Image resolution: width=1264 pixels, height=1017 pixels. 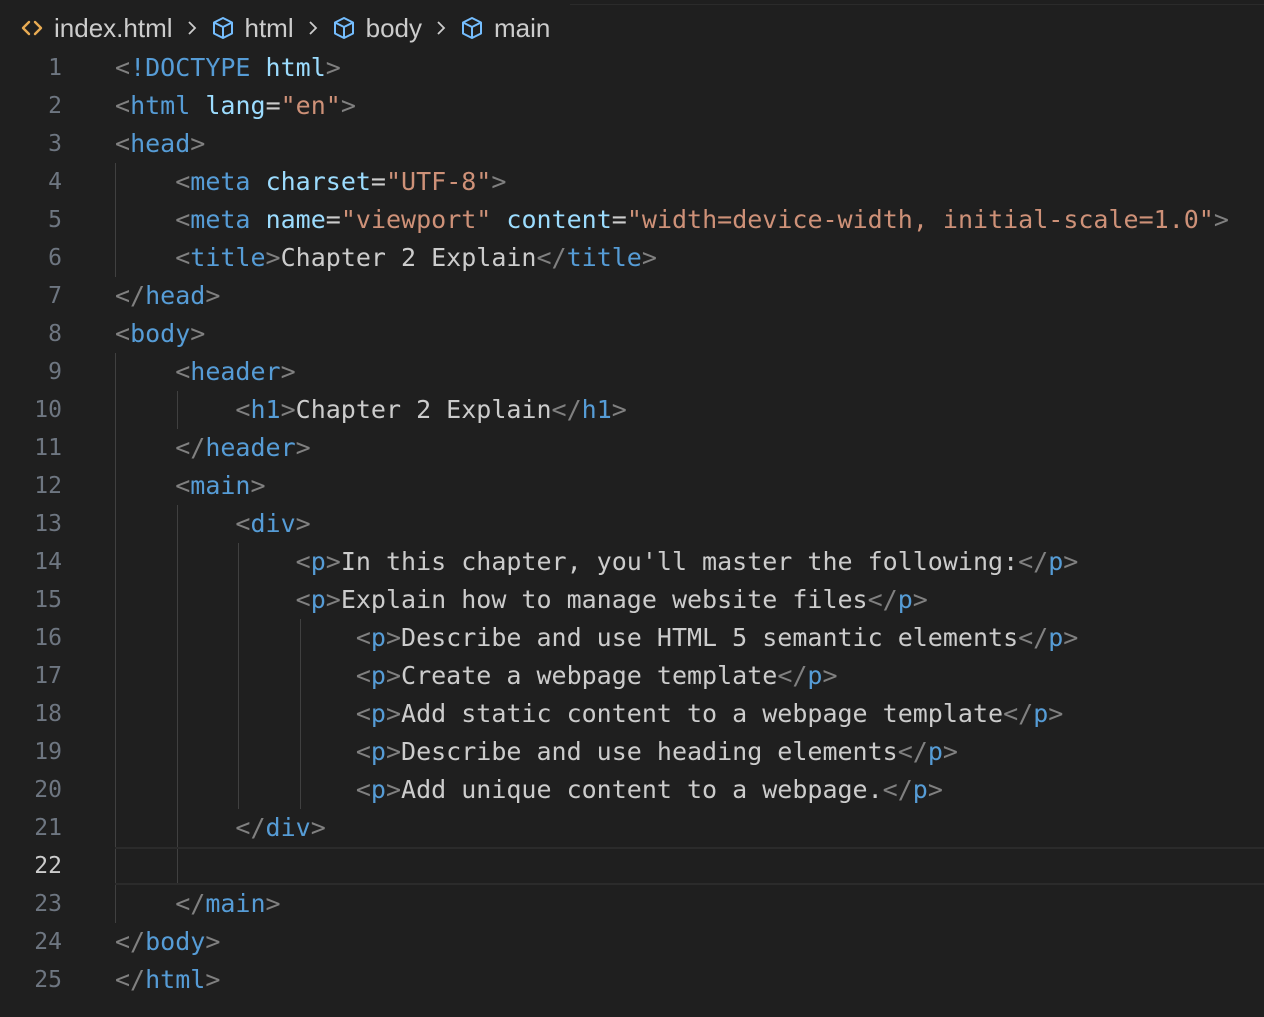 What do you see at coordinates (55, 144) in the screenshot?
I see `line-number: 3` at bounding box center [55, 144].